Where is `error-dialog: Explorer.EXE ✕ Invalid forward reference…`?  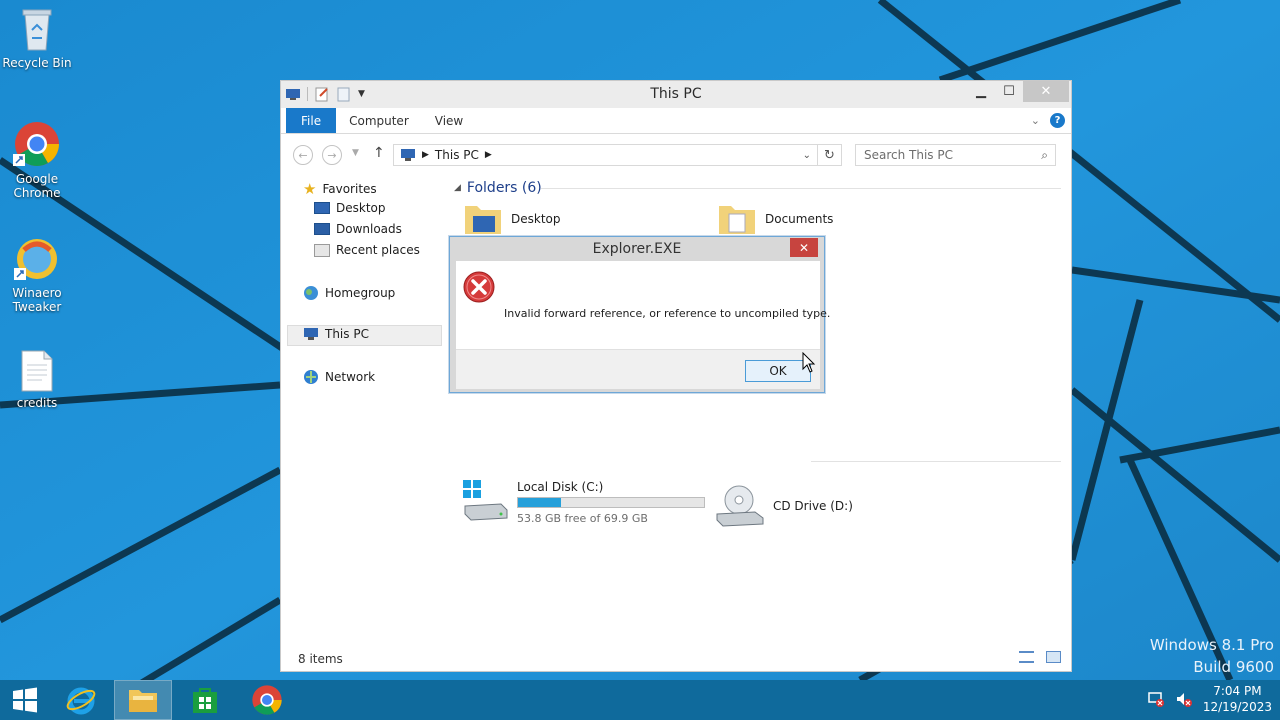
error-dialog: Explorer.EXE ✕ Invalid forward reference… is located at coordinates (639, 314).